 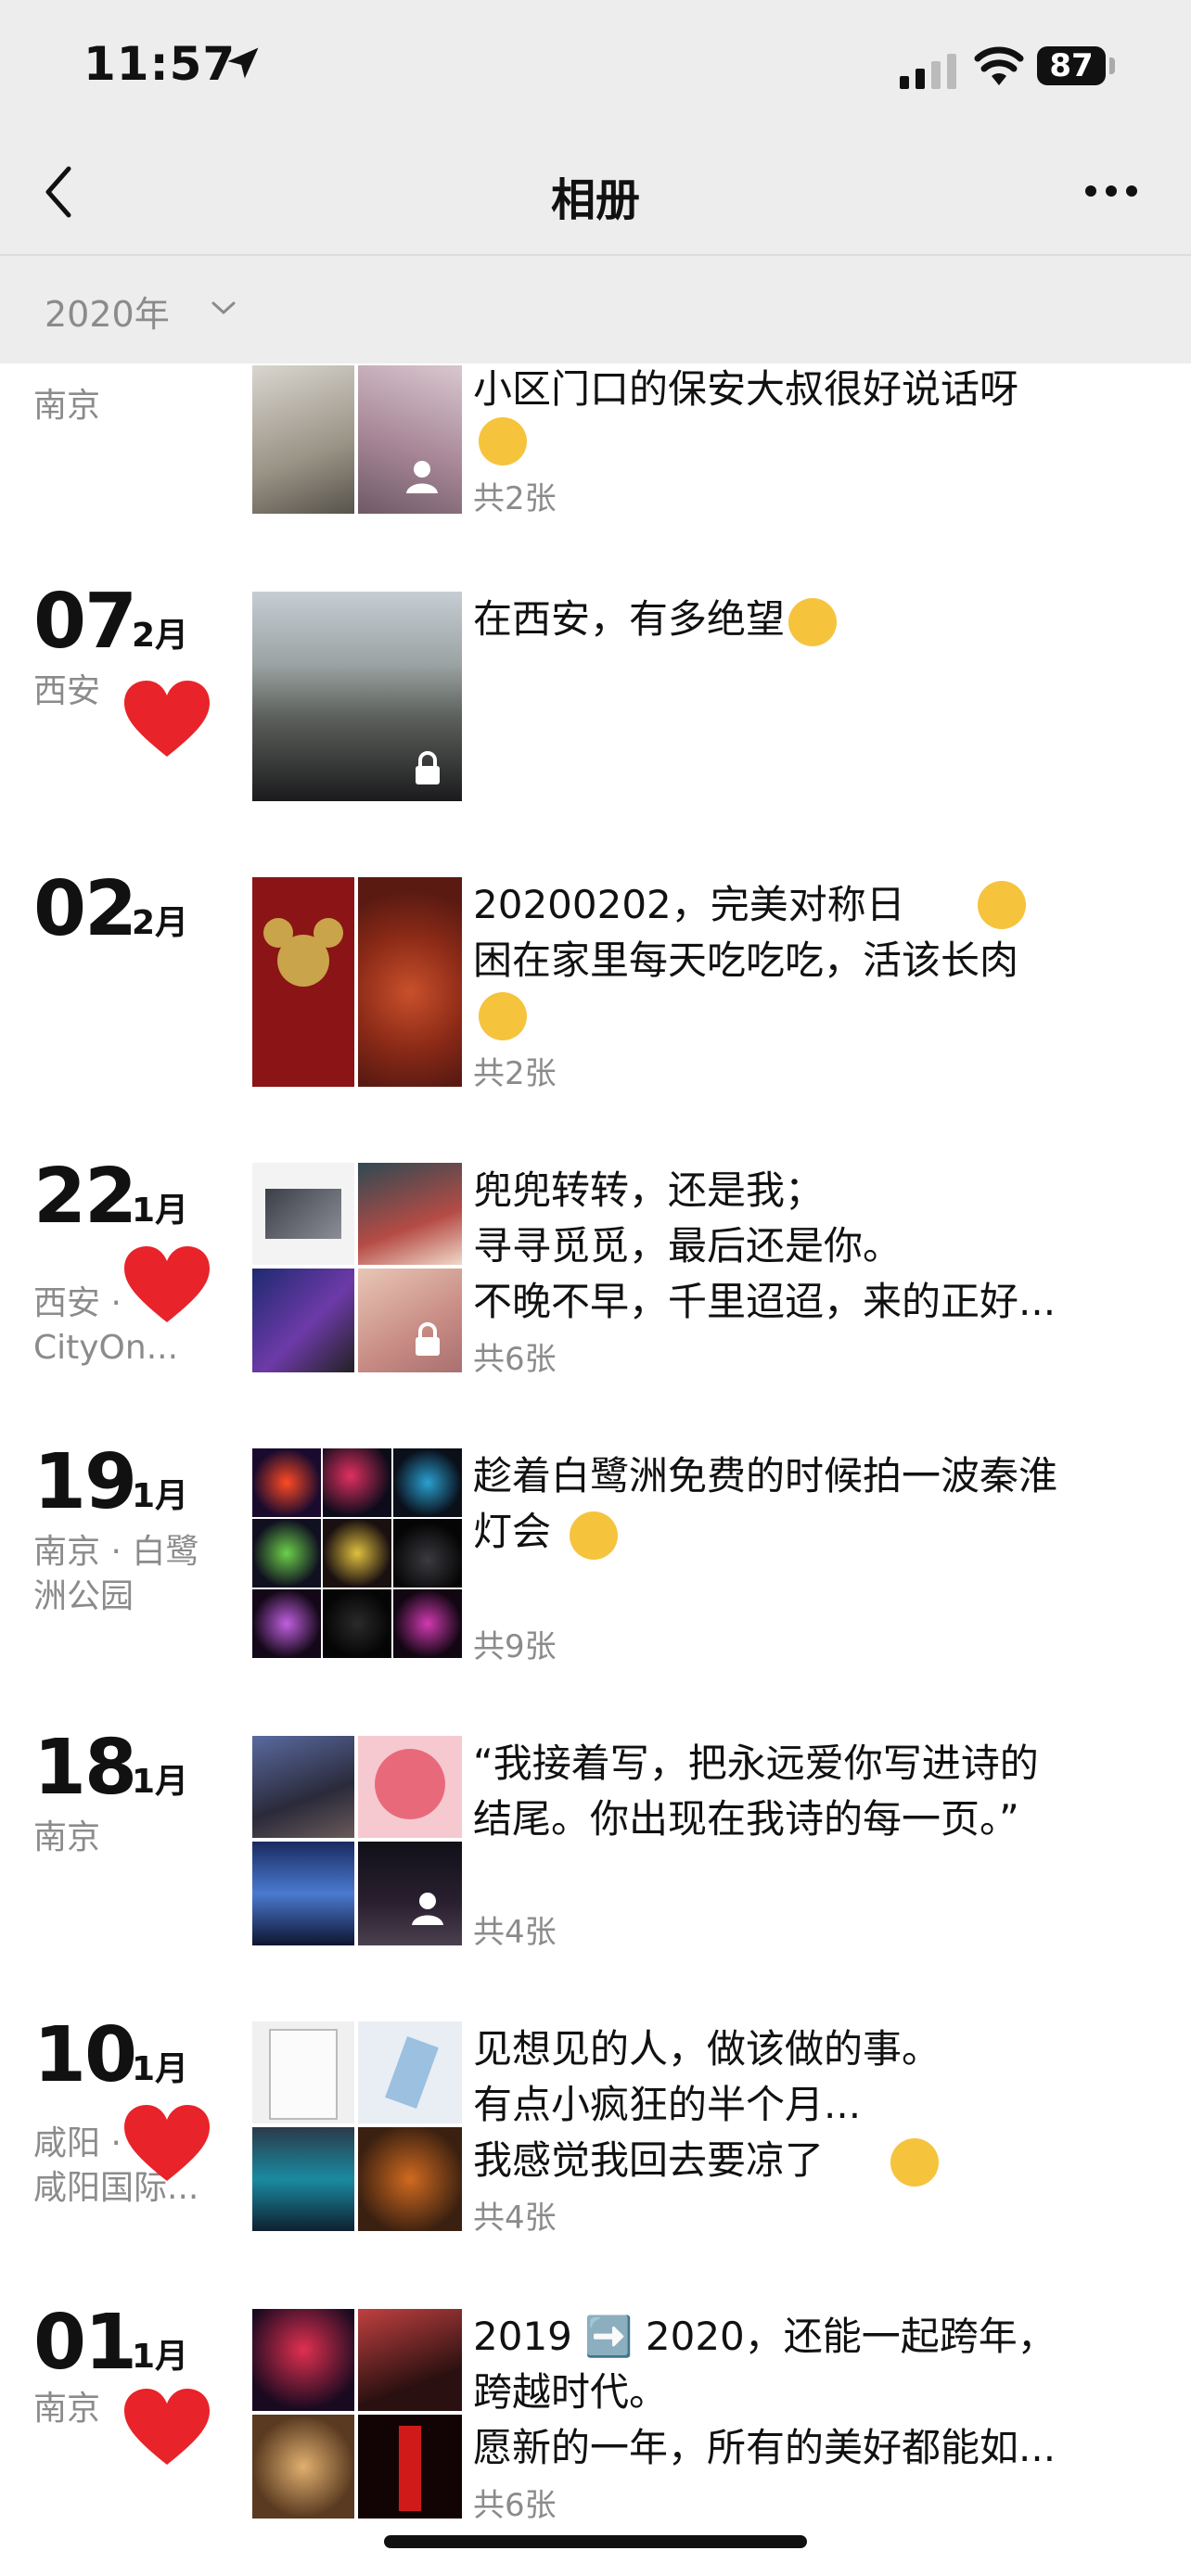 I want to click on frowning-emoji-icon, so click(x=813, y=622).